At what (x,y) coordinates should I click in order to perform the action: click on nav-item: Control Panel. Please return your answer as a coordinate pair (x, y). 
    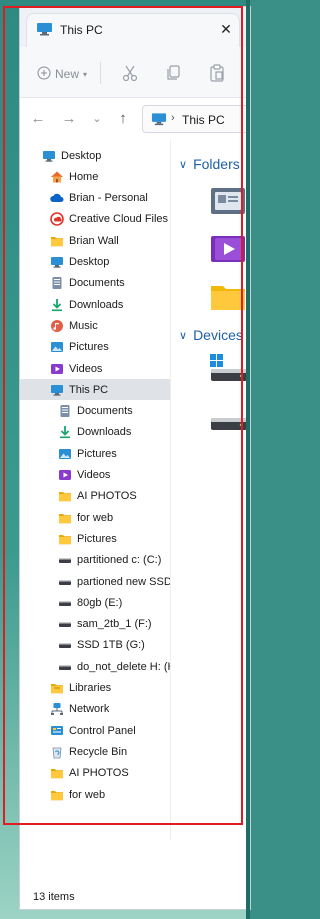
    Looking at the image, I should click on (95, 730).